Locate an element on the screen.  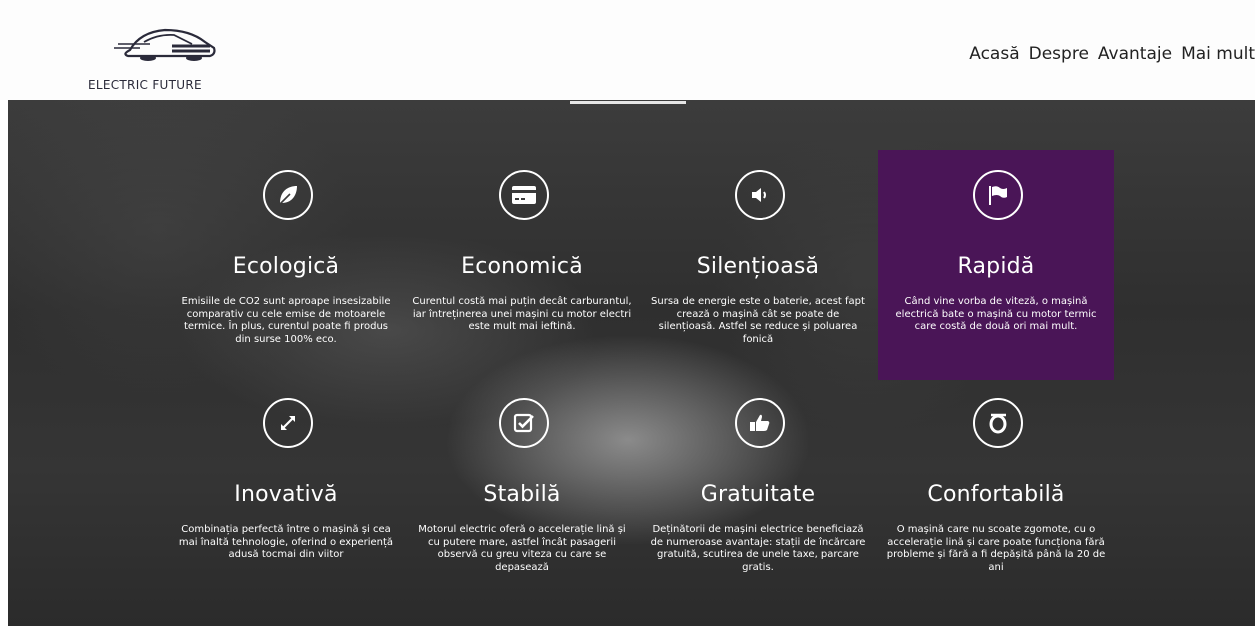
flag-icon is located at coordinates (998, 195).